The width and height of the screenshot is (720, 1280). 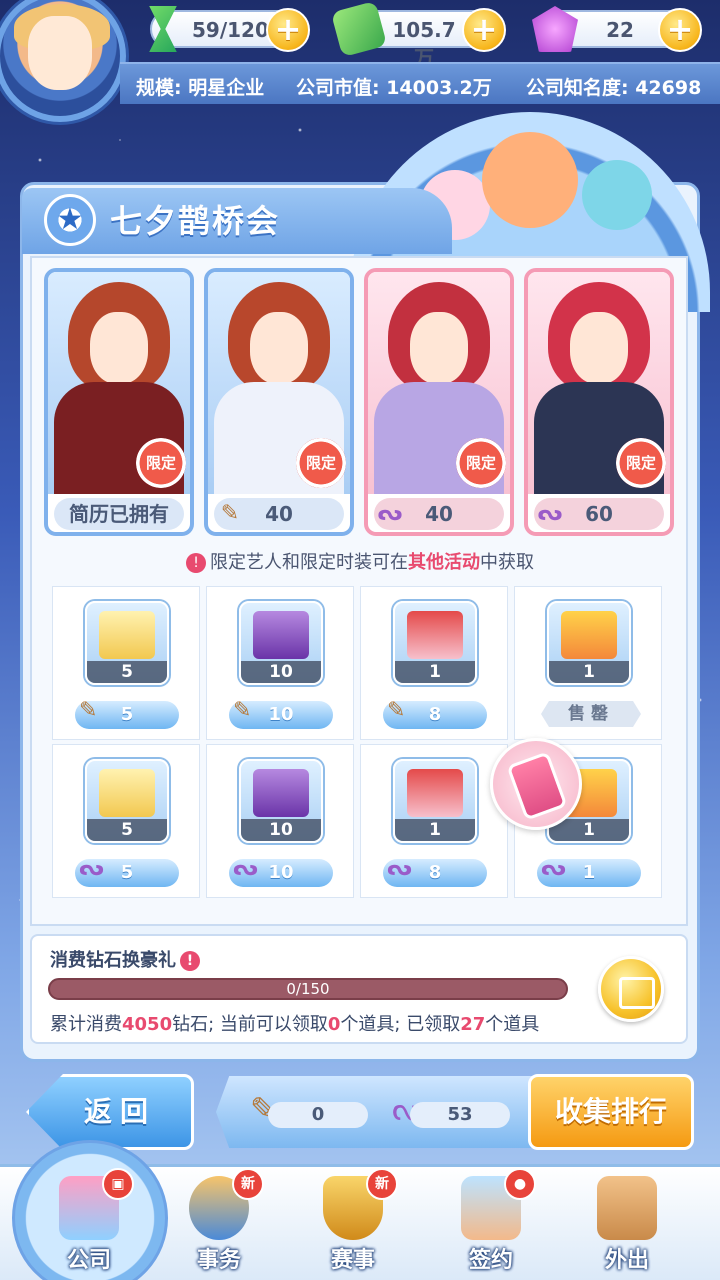 What do you see at coordinates (279, 514) in the screenshot?
I see `card-cost: ✎ 40` at bounding box center [279, 514].